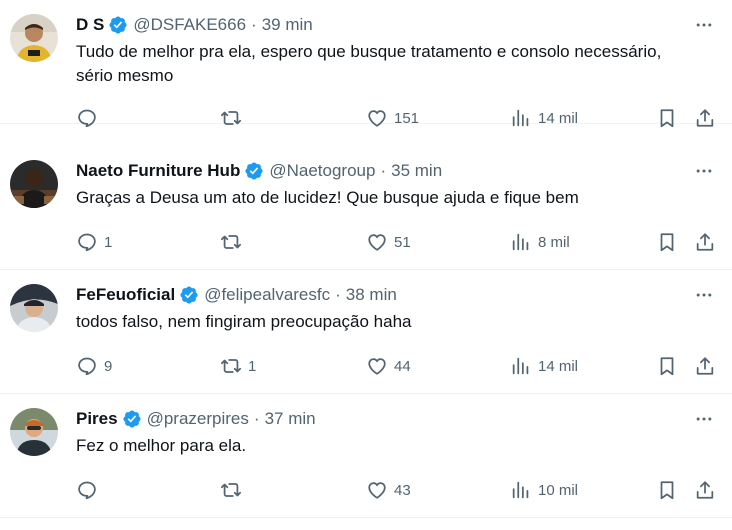  Describe the element at coordinates (554, 242) in the screenshot. I see `view-count: 8 mil` at that location.